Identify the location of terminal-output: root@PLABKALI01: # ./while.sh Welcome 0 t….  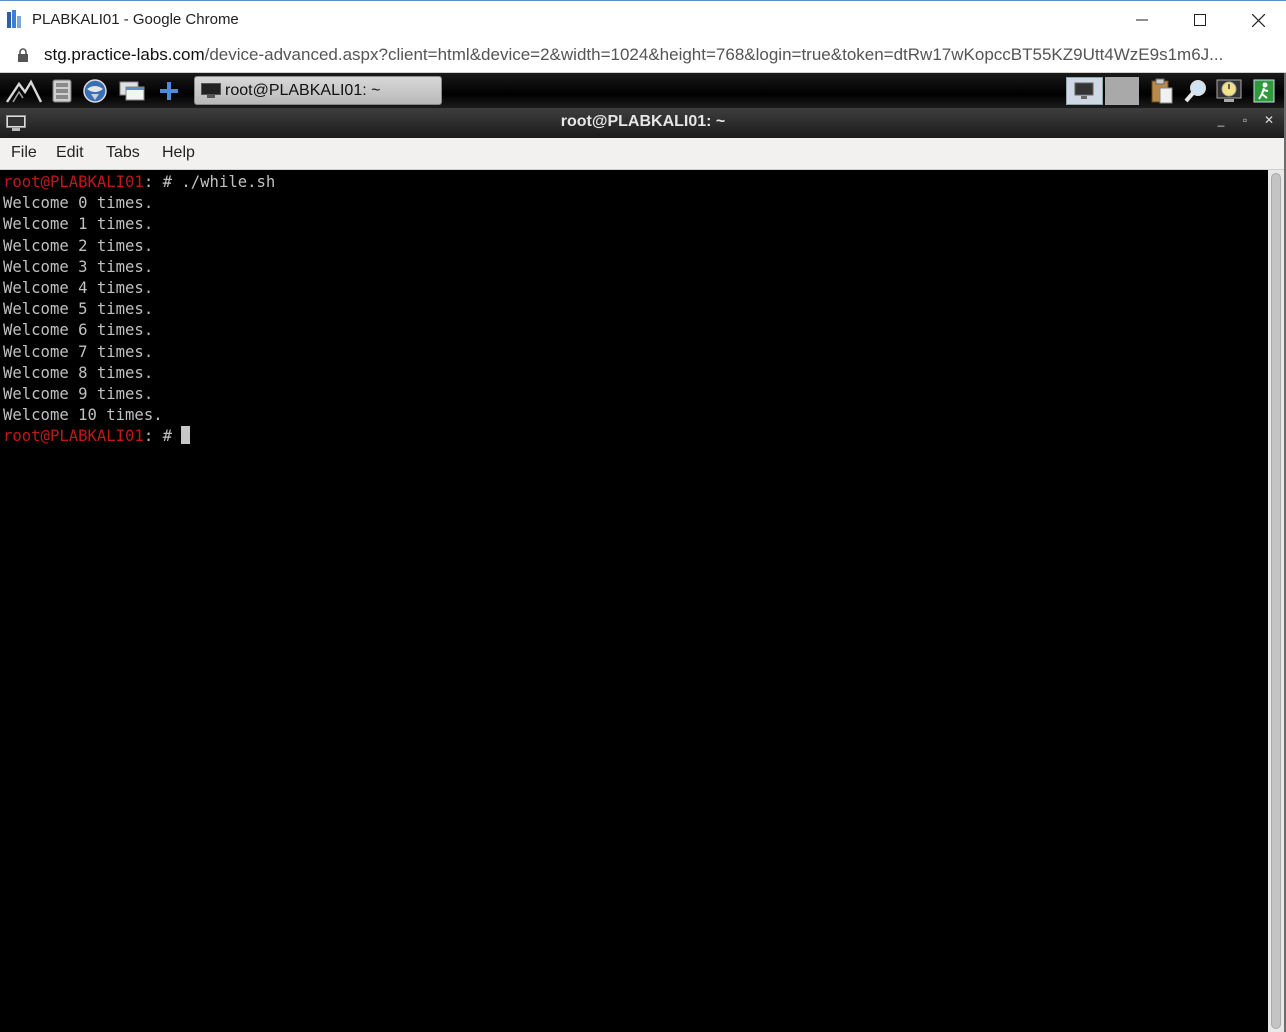
(139, 310).